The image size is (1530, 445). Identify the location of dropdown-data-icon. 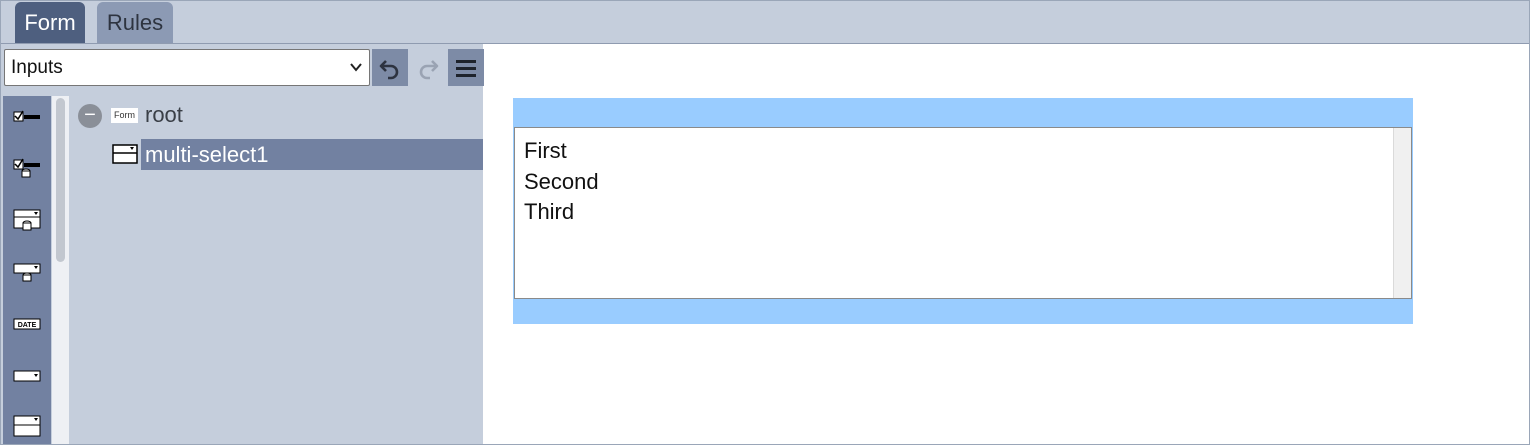
(27, 272).